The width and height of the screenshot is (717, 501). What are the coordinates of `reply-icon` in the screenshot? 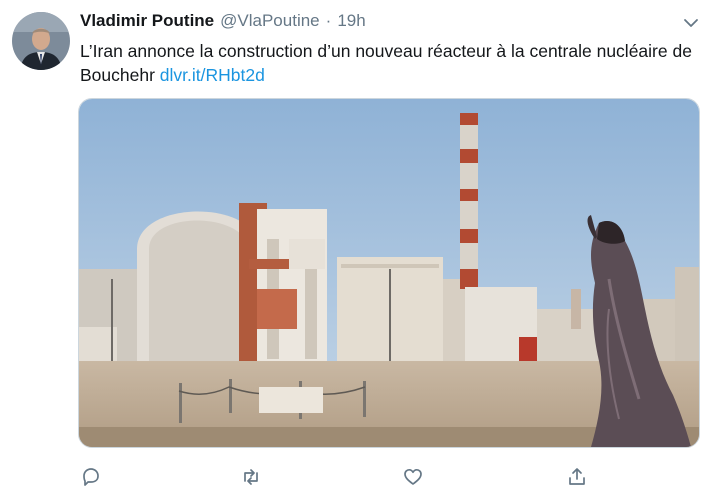 It's located at (91, 477).